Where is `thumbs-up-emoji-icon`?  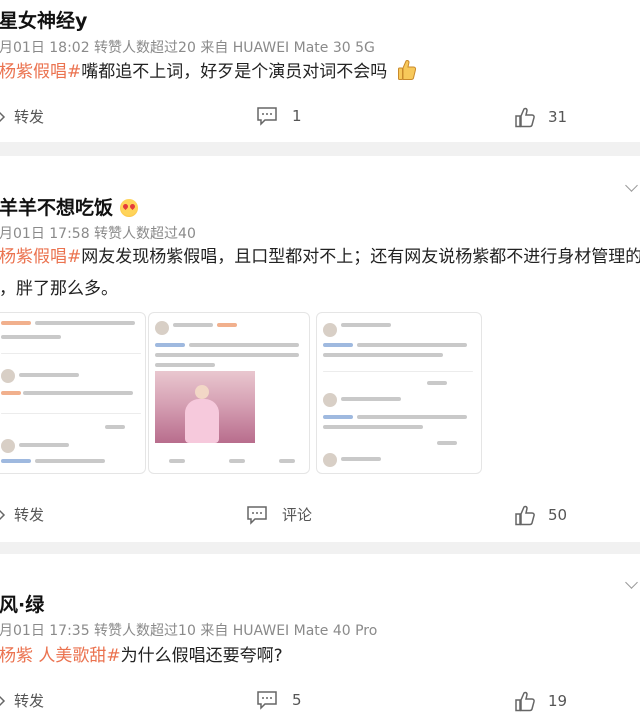 thumbs-up-emoji-icon is located at coordinates (406, 70).